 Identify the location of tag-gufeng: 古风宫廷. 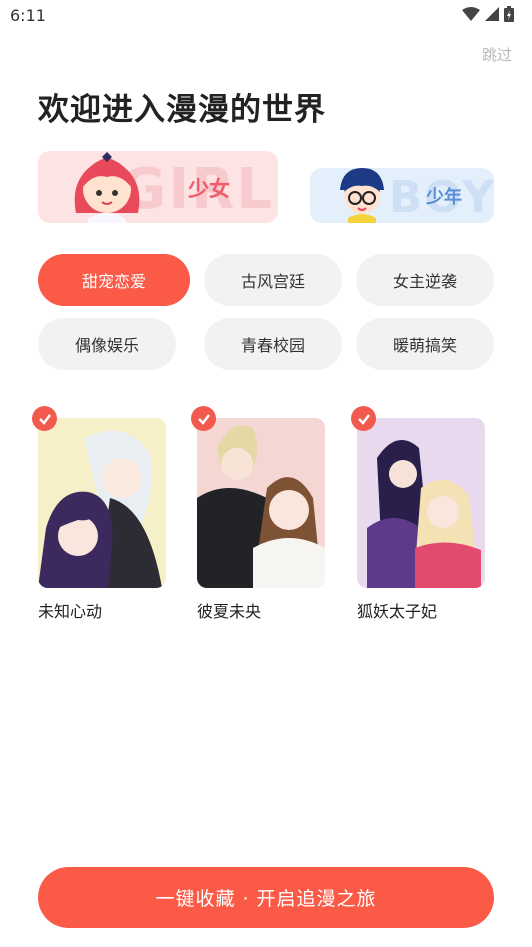
(273, 280).